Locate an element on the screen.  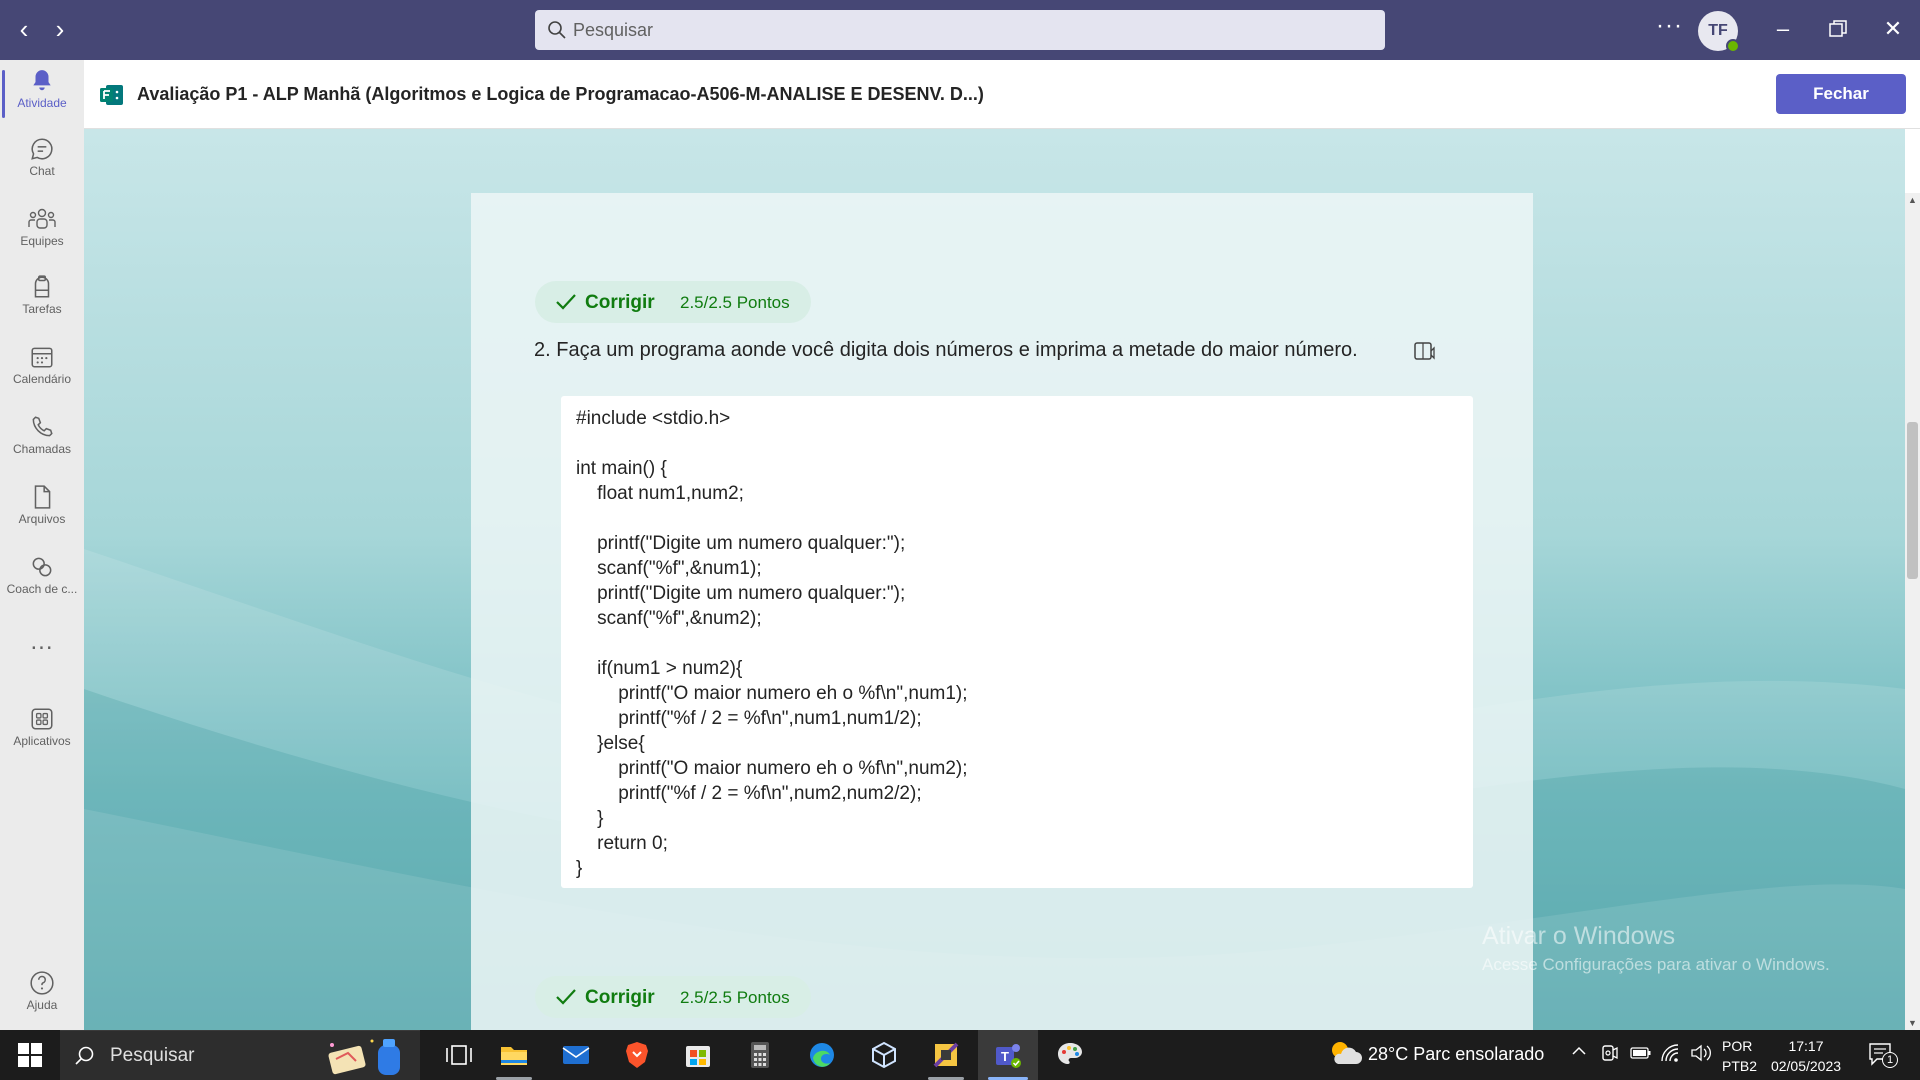
taskbar-mail is located at coordinates (576, 1055).